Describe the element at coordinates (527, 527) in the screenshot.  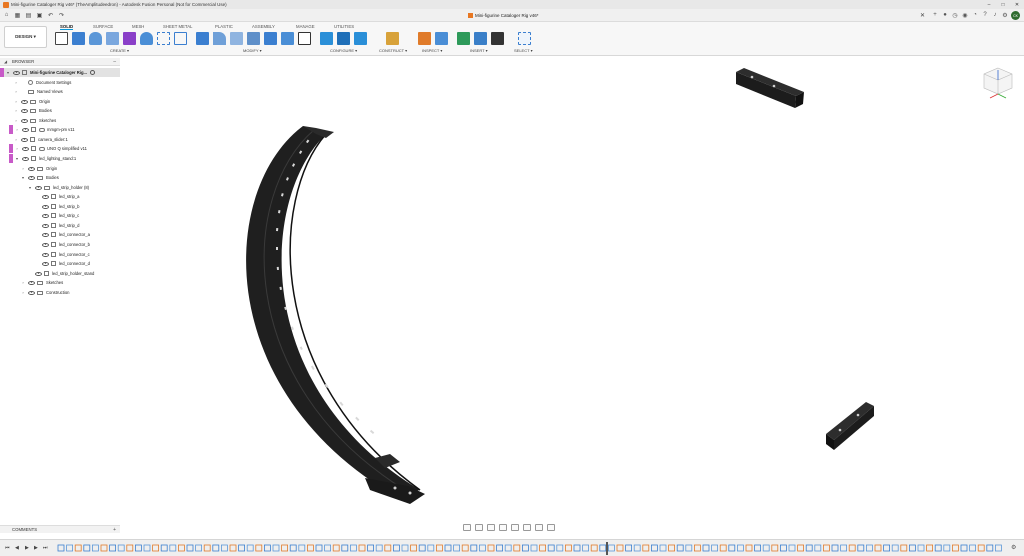
I see `display-settings-icon` at that location.